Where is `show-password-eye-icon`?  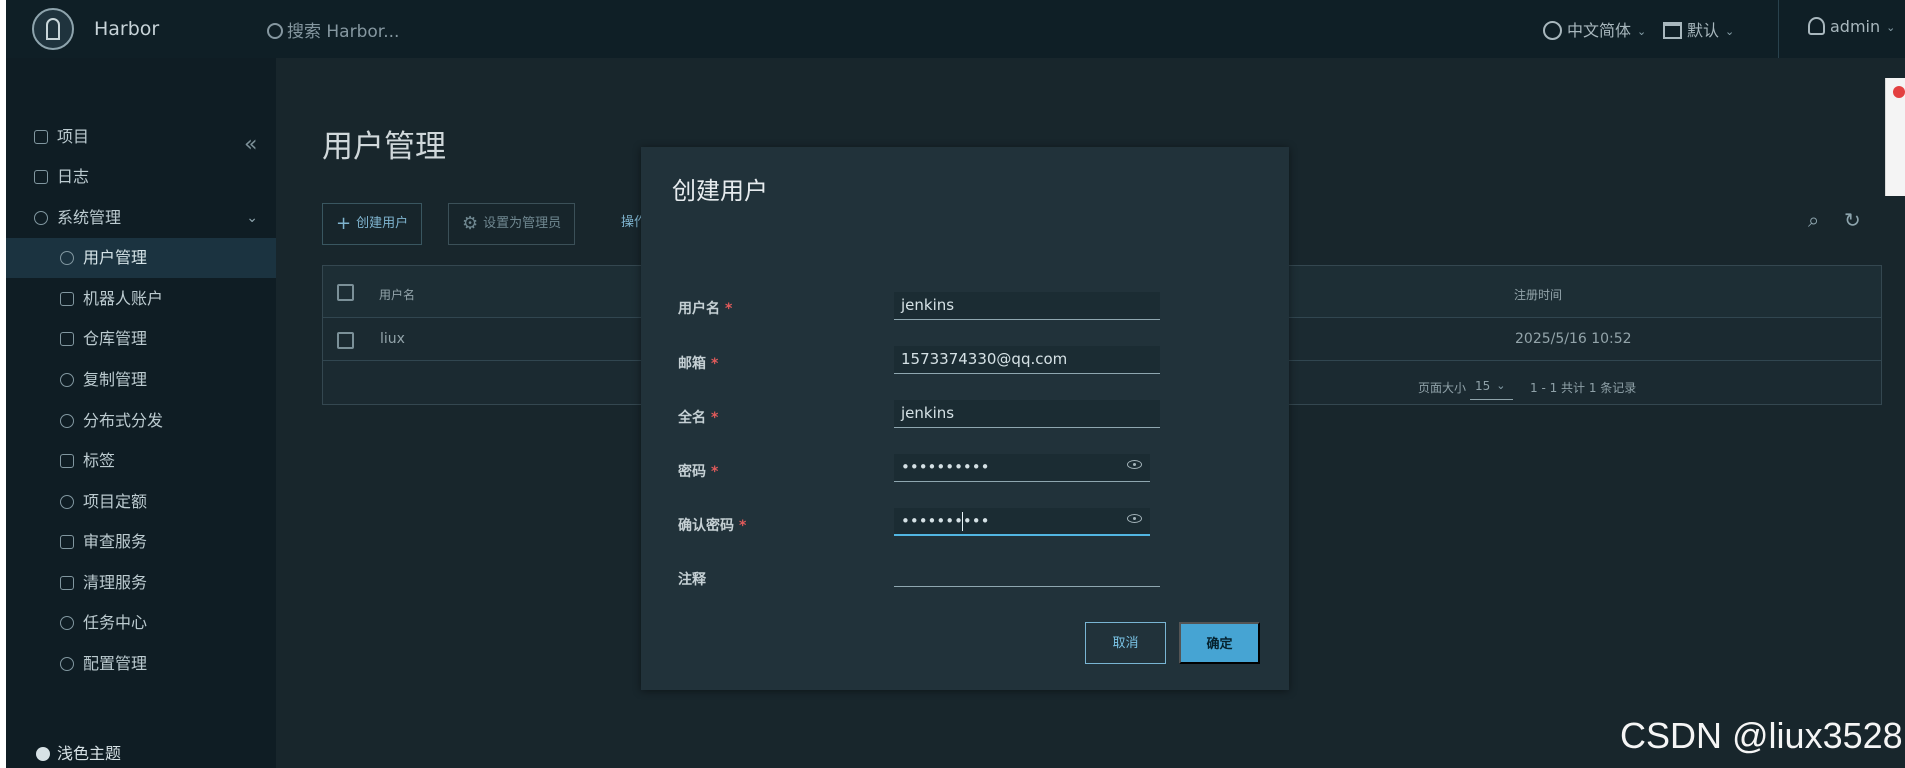
show-password-eye-icon is located at coordinates (1134, 464).